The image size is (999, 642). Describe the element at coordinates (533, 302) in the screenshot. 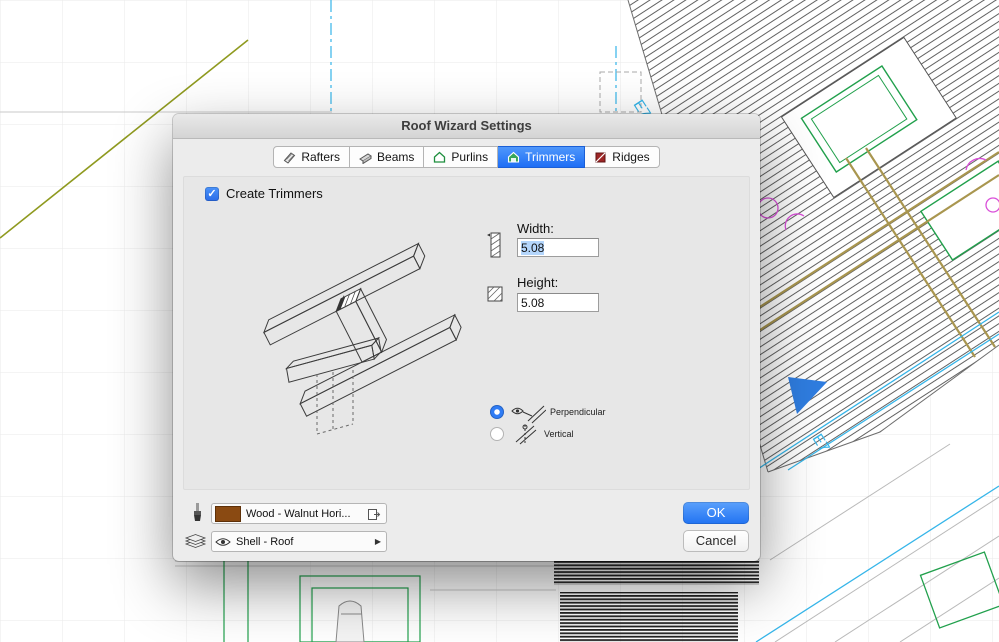

I see `height-value: 5.08` at that location.